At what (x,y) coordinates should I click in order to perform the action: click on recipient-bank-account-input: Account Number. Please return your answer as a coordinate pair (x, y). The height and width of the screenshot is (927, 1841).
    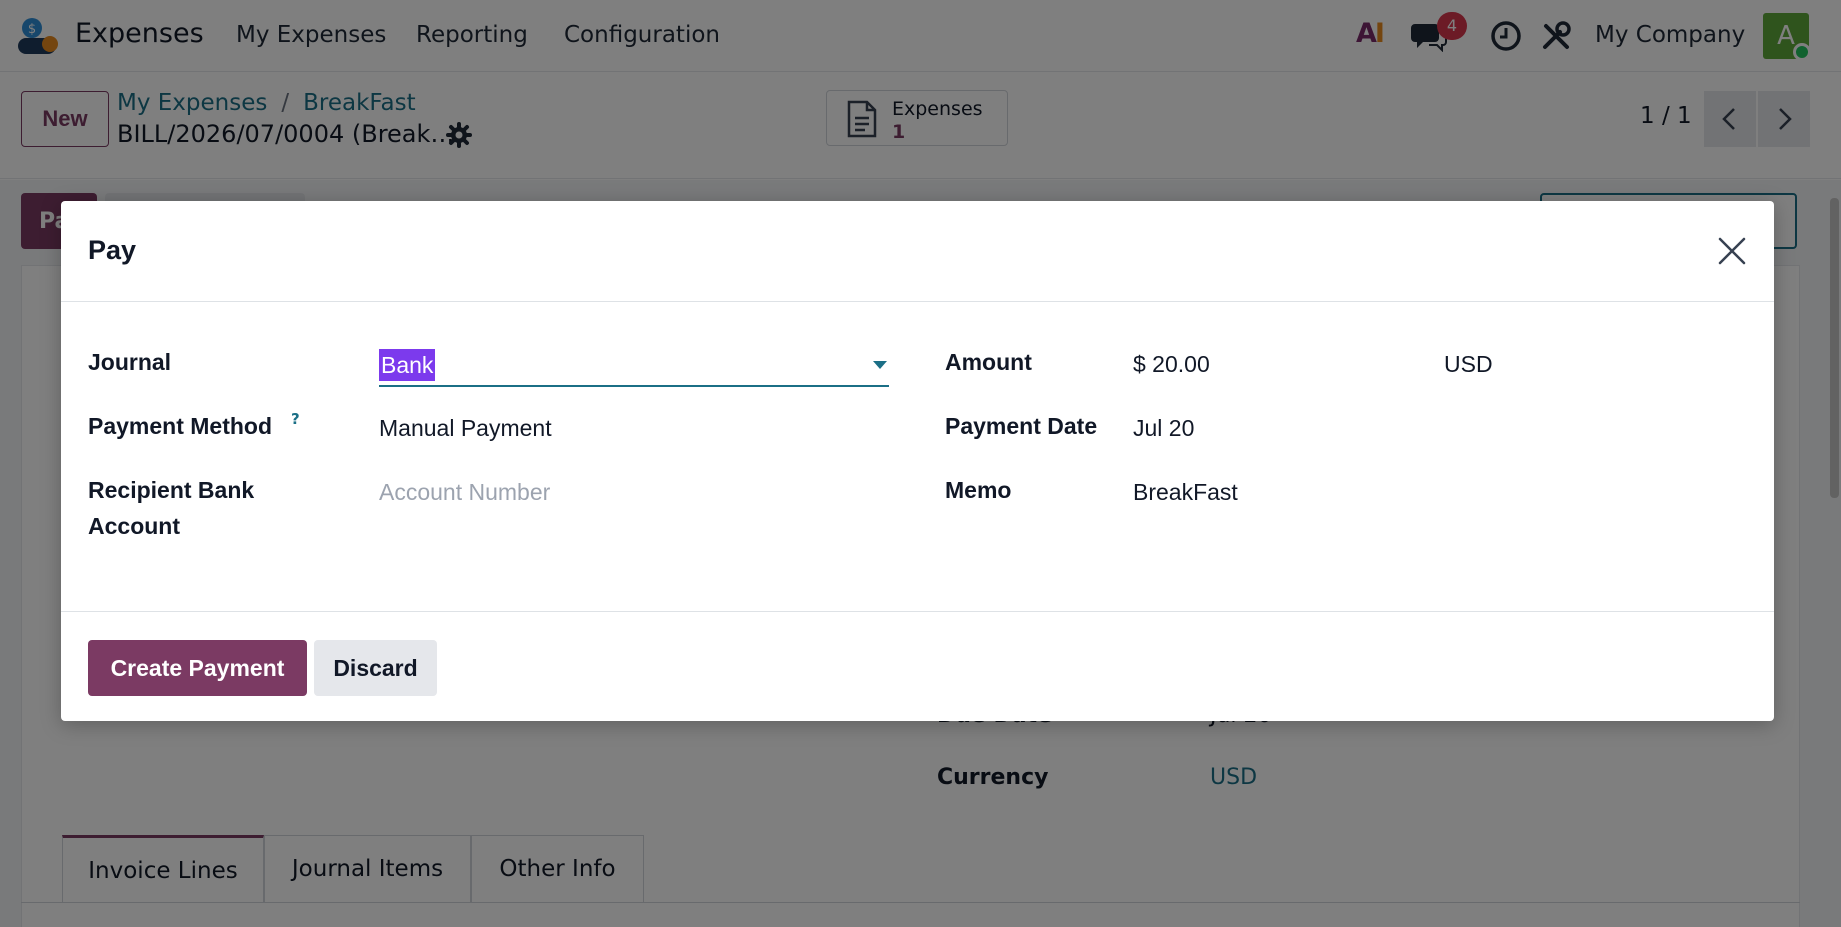
    Looking at the image, I should click on (464, 492).